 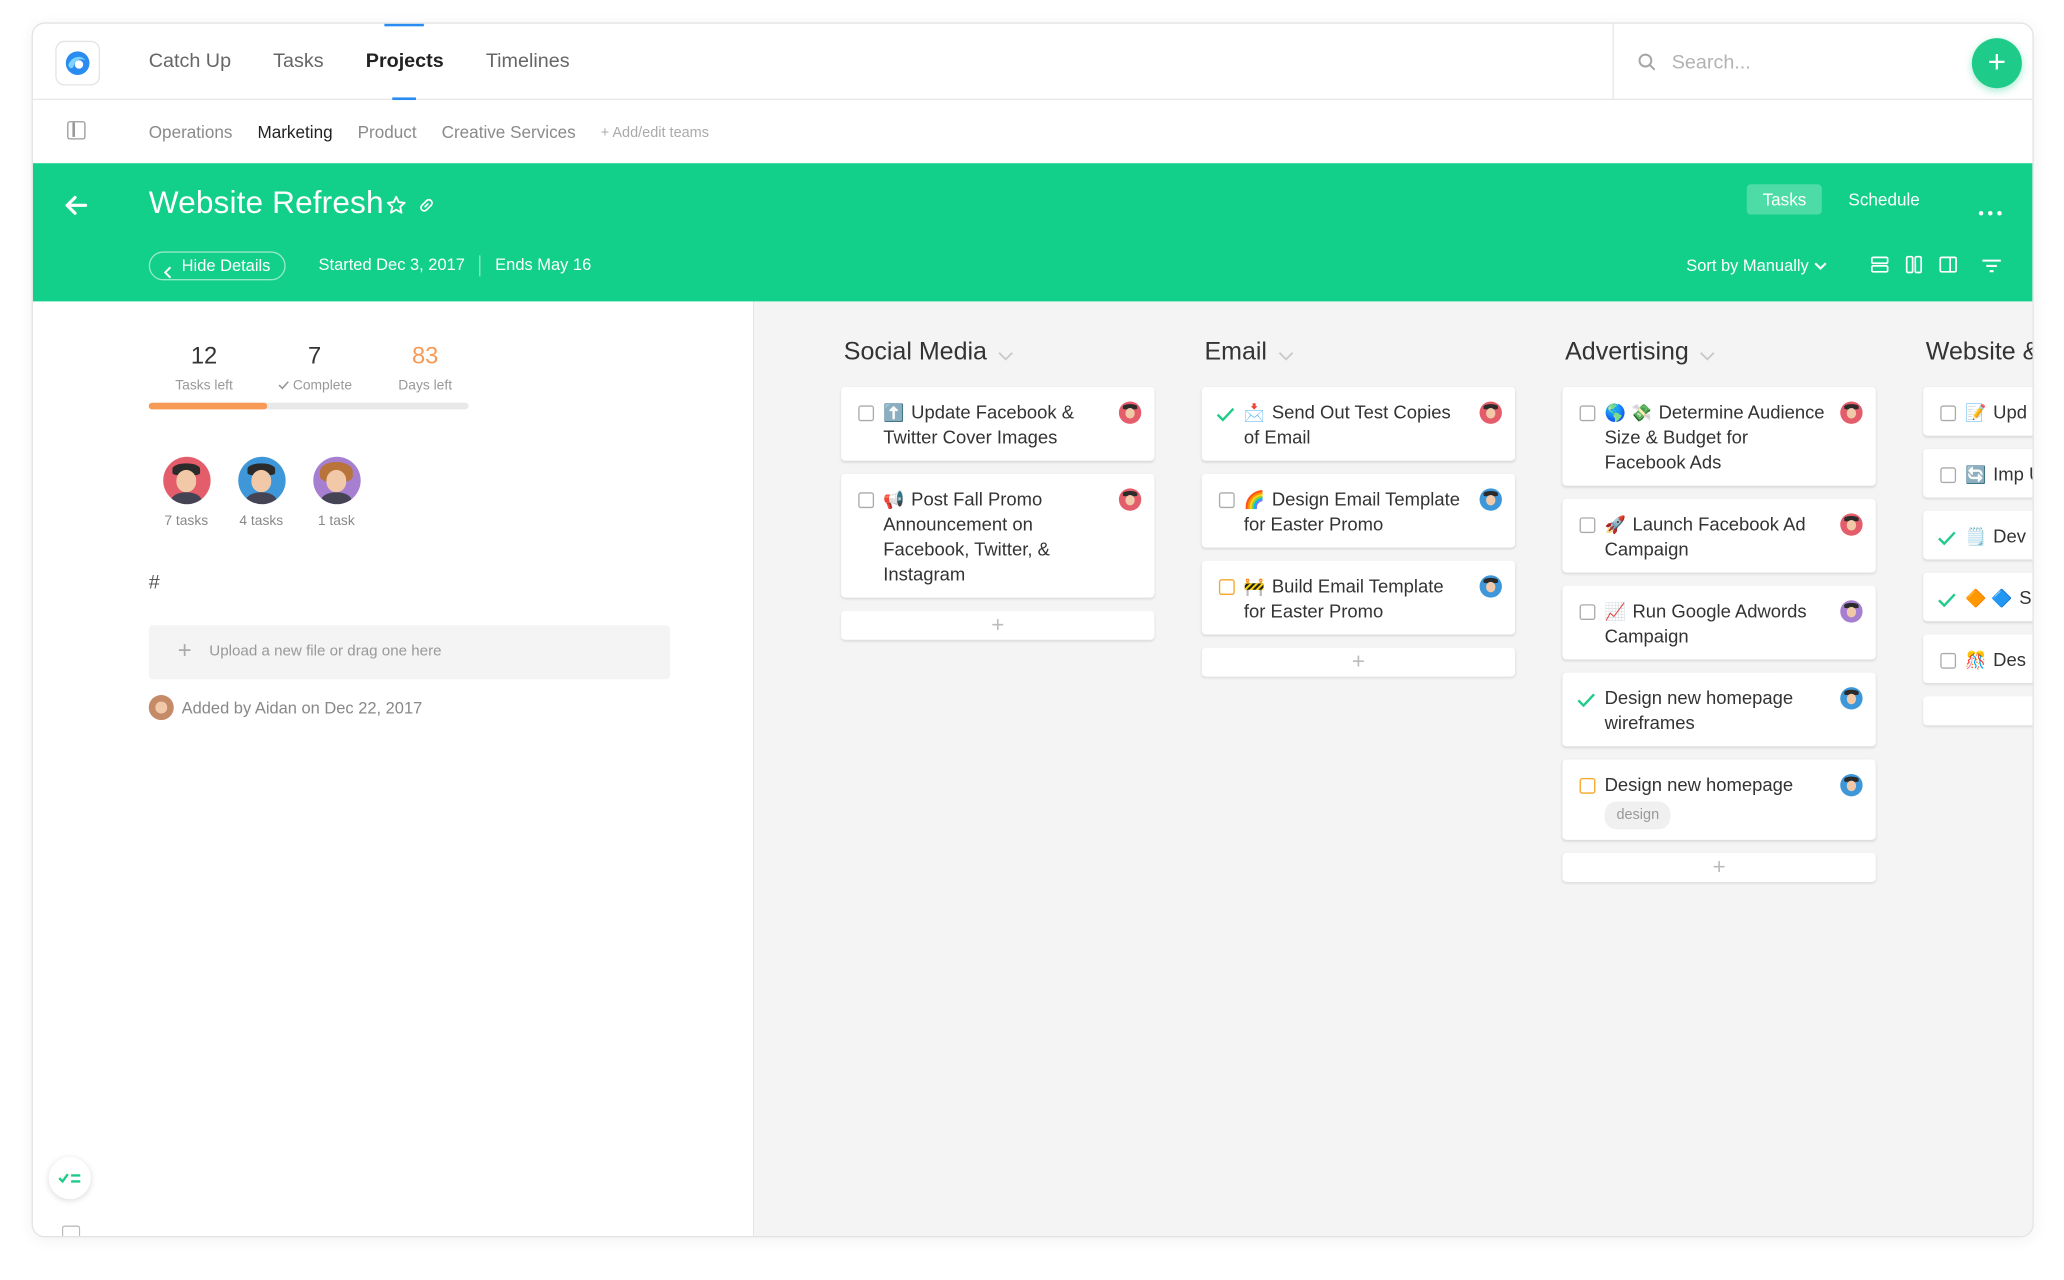 I want to click on task-card: 🎊 Des Banner, so click(x=1978, y=659).